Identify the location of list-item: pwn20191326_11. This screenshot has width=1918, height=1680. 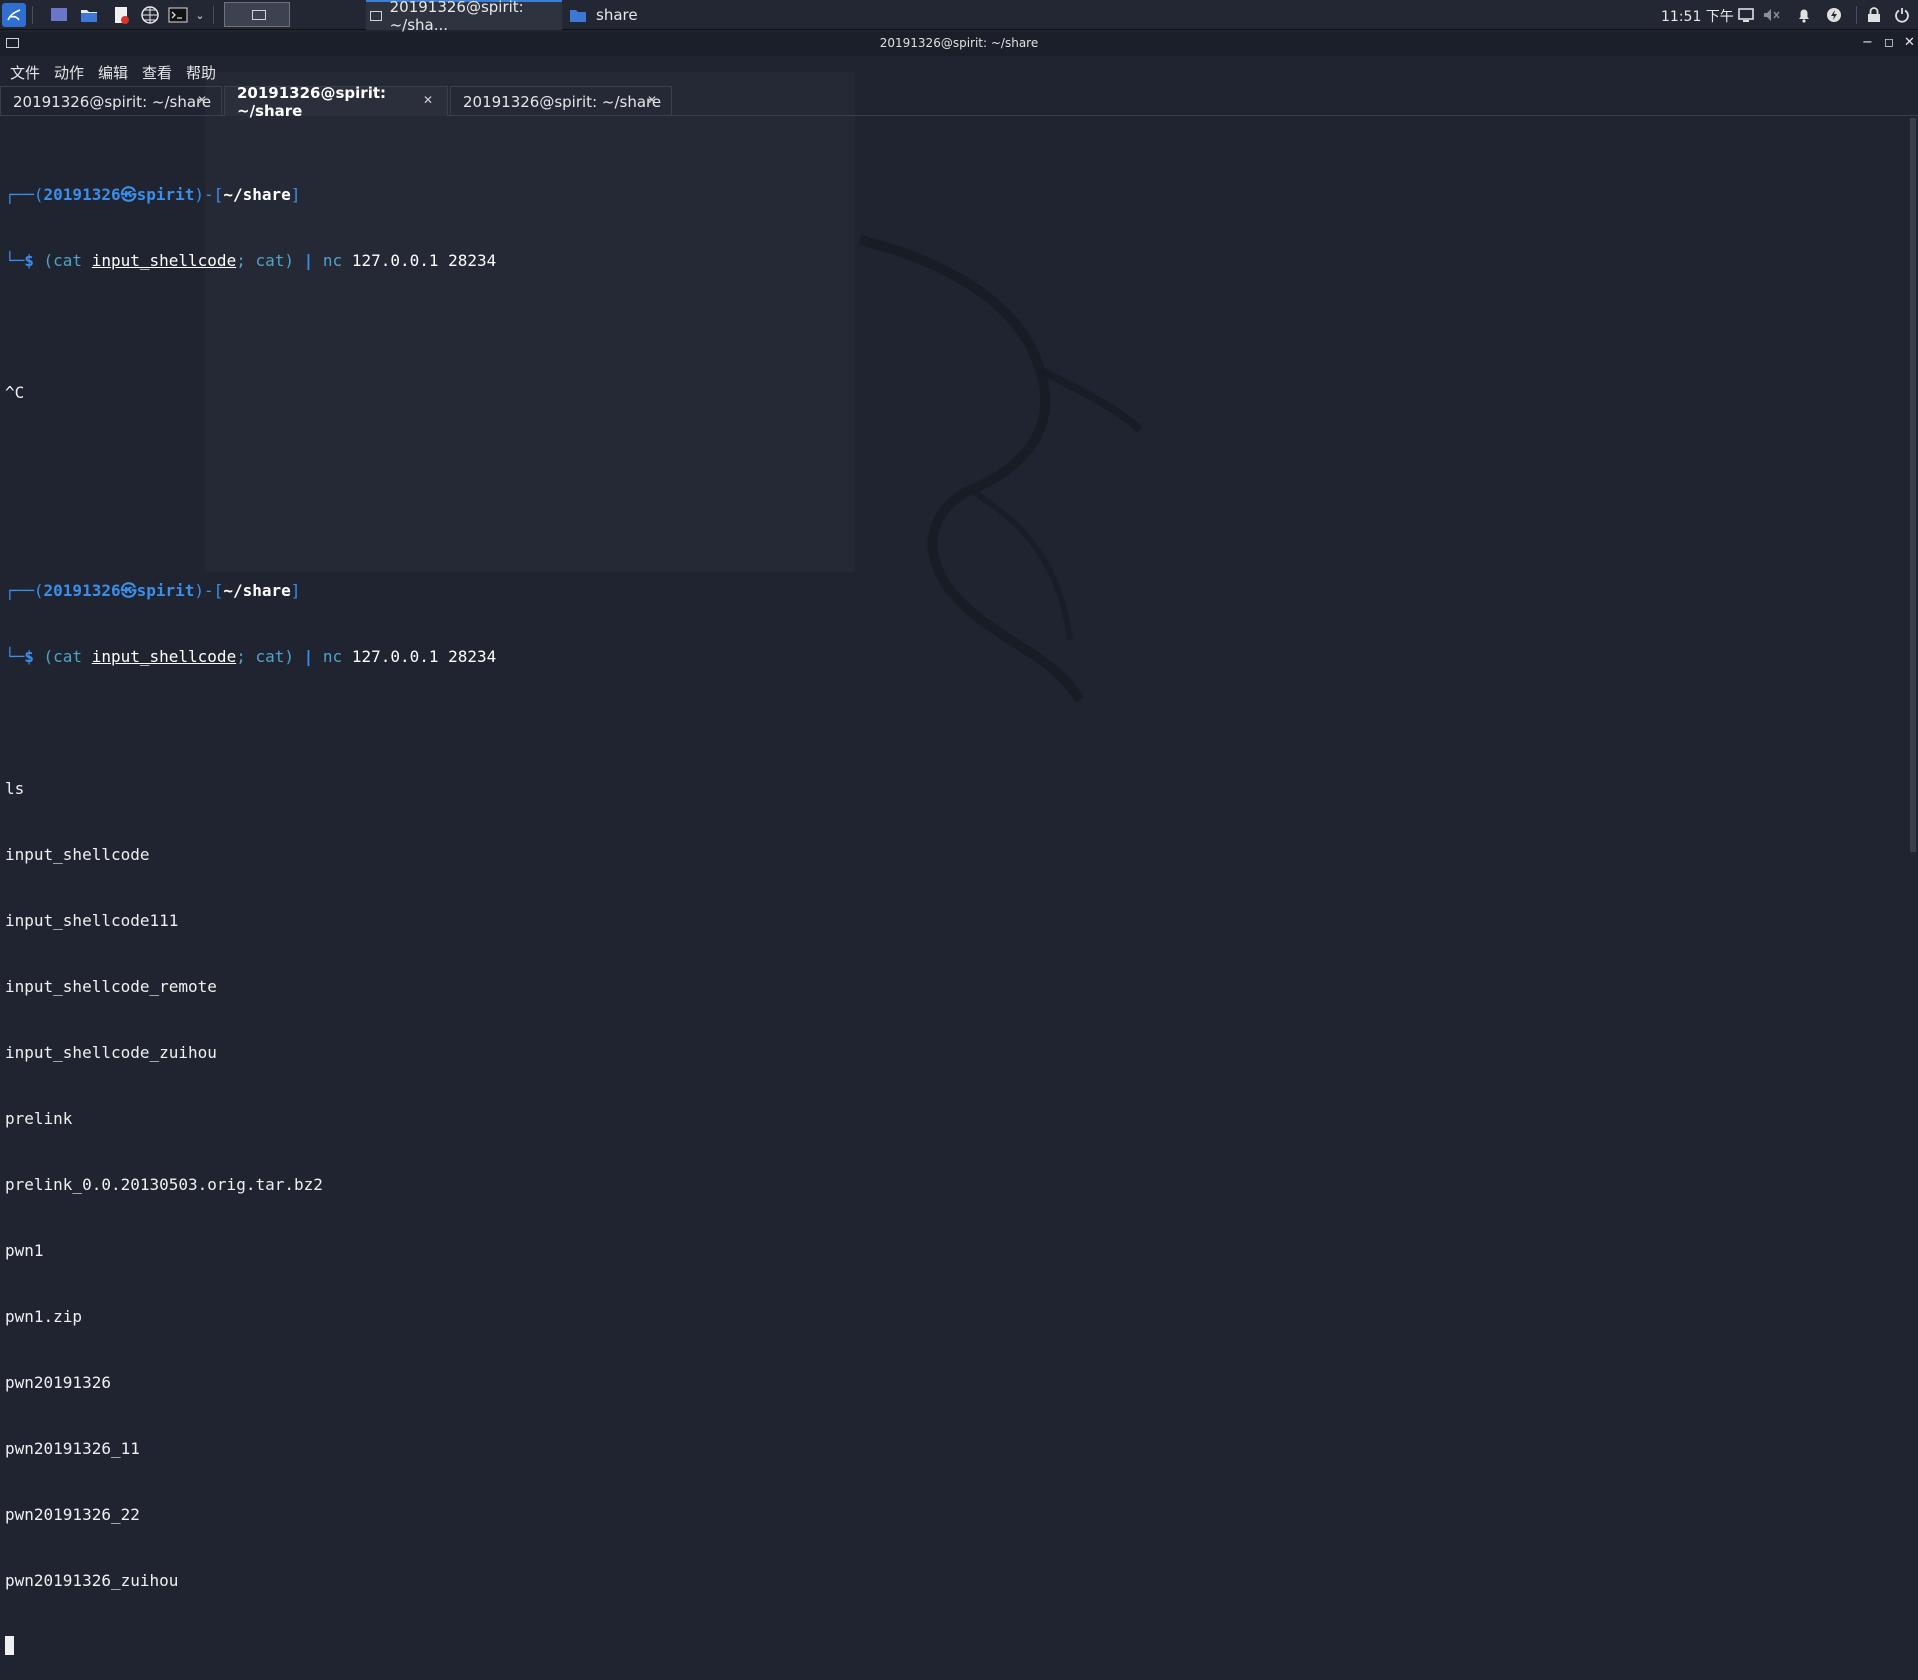
(72, 1448).